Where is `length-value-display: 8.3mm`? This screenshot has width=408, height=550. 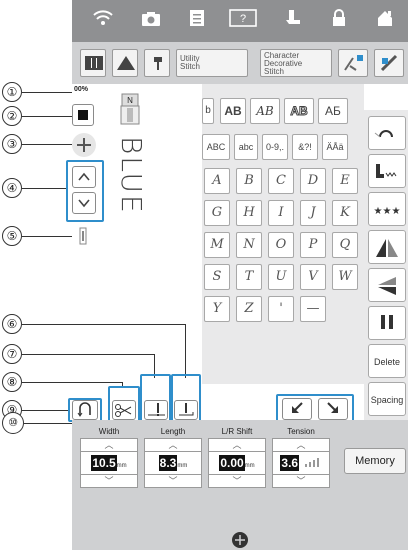
length-value-display: 8.3mm is located at coordinates (173, 463).